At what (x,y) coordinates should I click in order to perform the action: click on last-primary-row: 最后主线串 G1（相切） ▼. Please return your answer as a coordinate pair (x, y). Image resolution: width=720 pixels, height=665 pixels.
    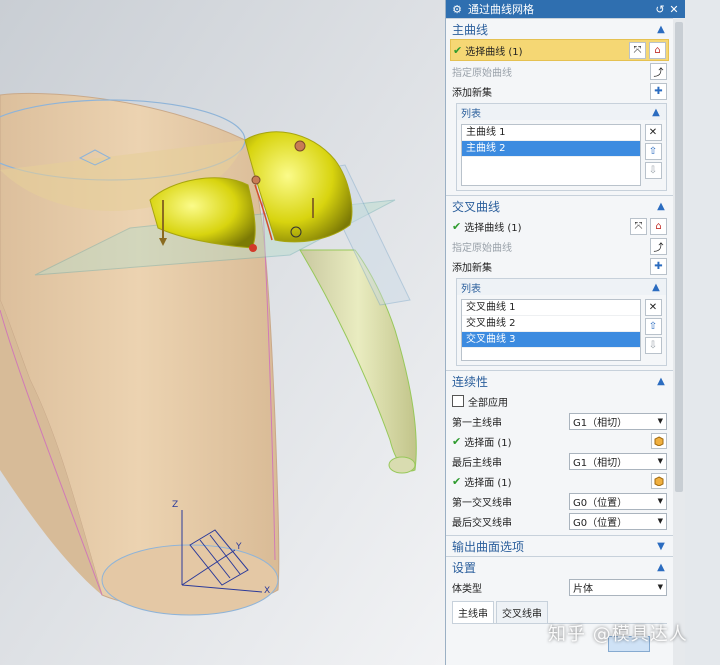
    Looking at the image, I should click on (559, 461).